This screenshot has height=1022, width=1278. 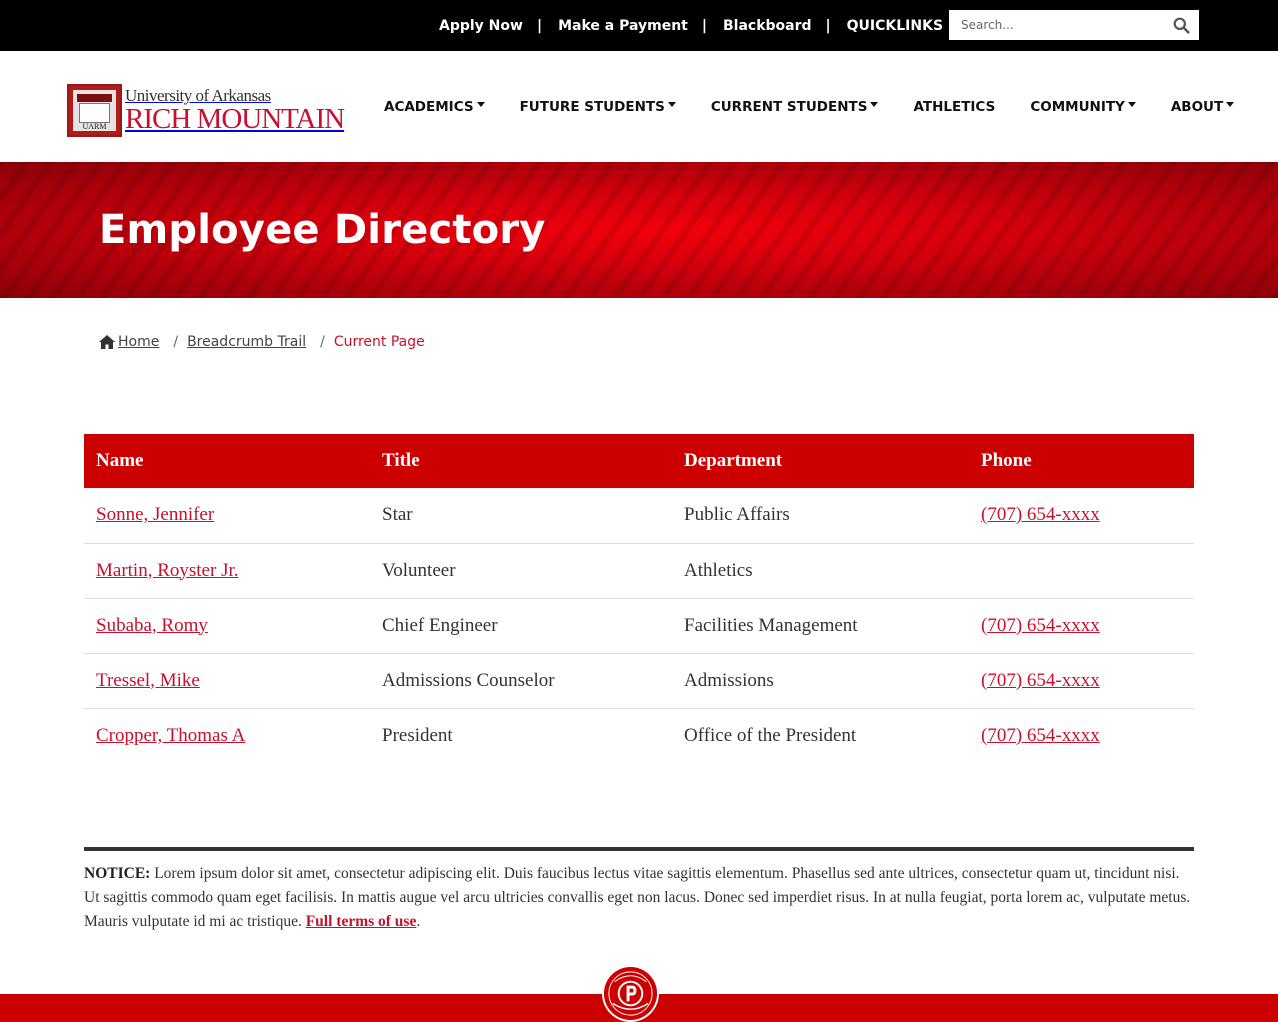 What do you see at coordinates (767, 26) in the screenshot?
I see `blackboard-link: Blackboard` at bounding box center [767, 26].